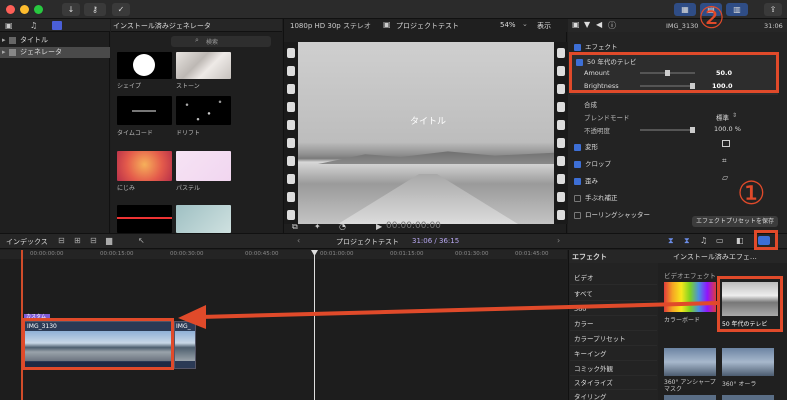 This screenshot has height=400, width=787. I want to click on overwrite-clip-icon: ▆, so click(109, 240).